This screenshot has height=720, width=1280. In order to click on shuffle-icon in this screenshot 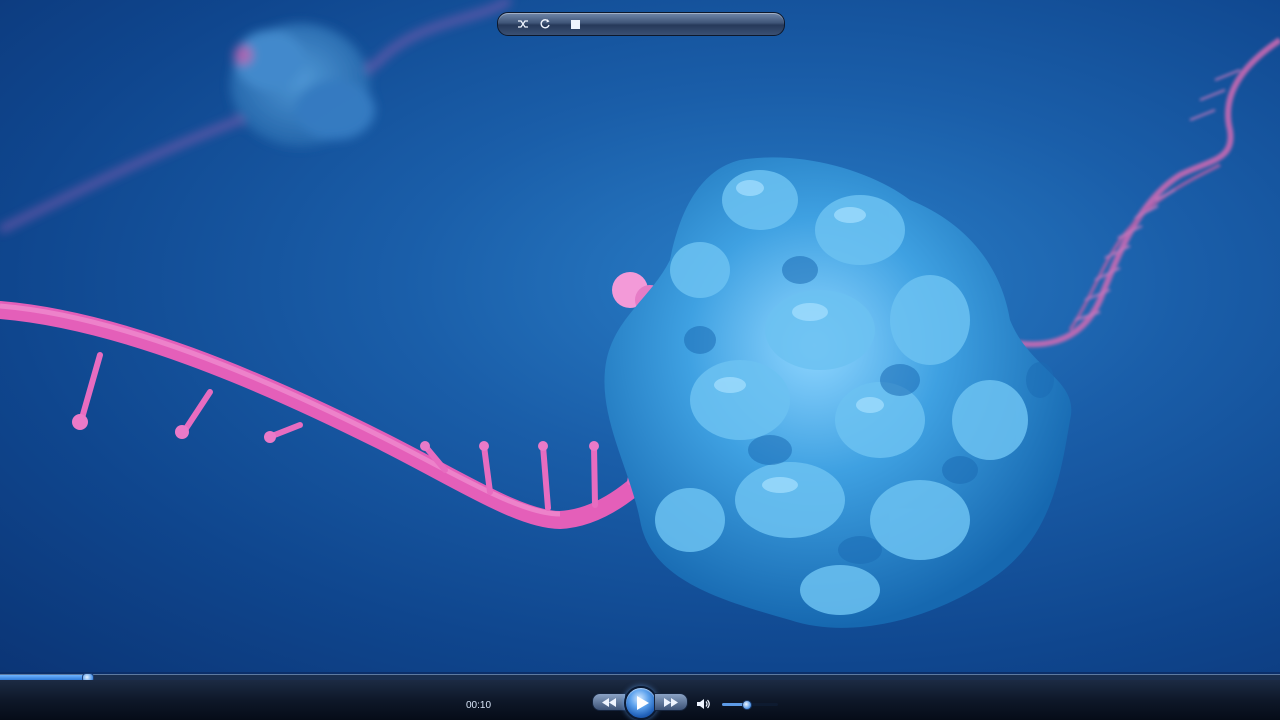, I will do `click(523, 24)`.